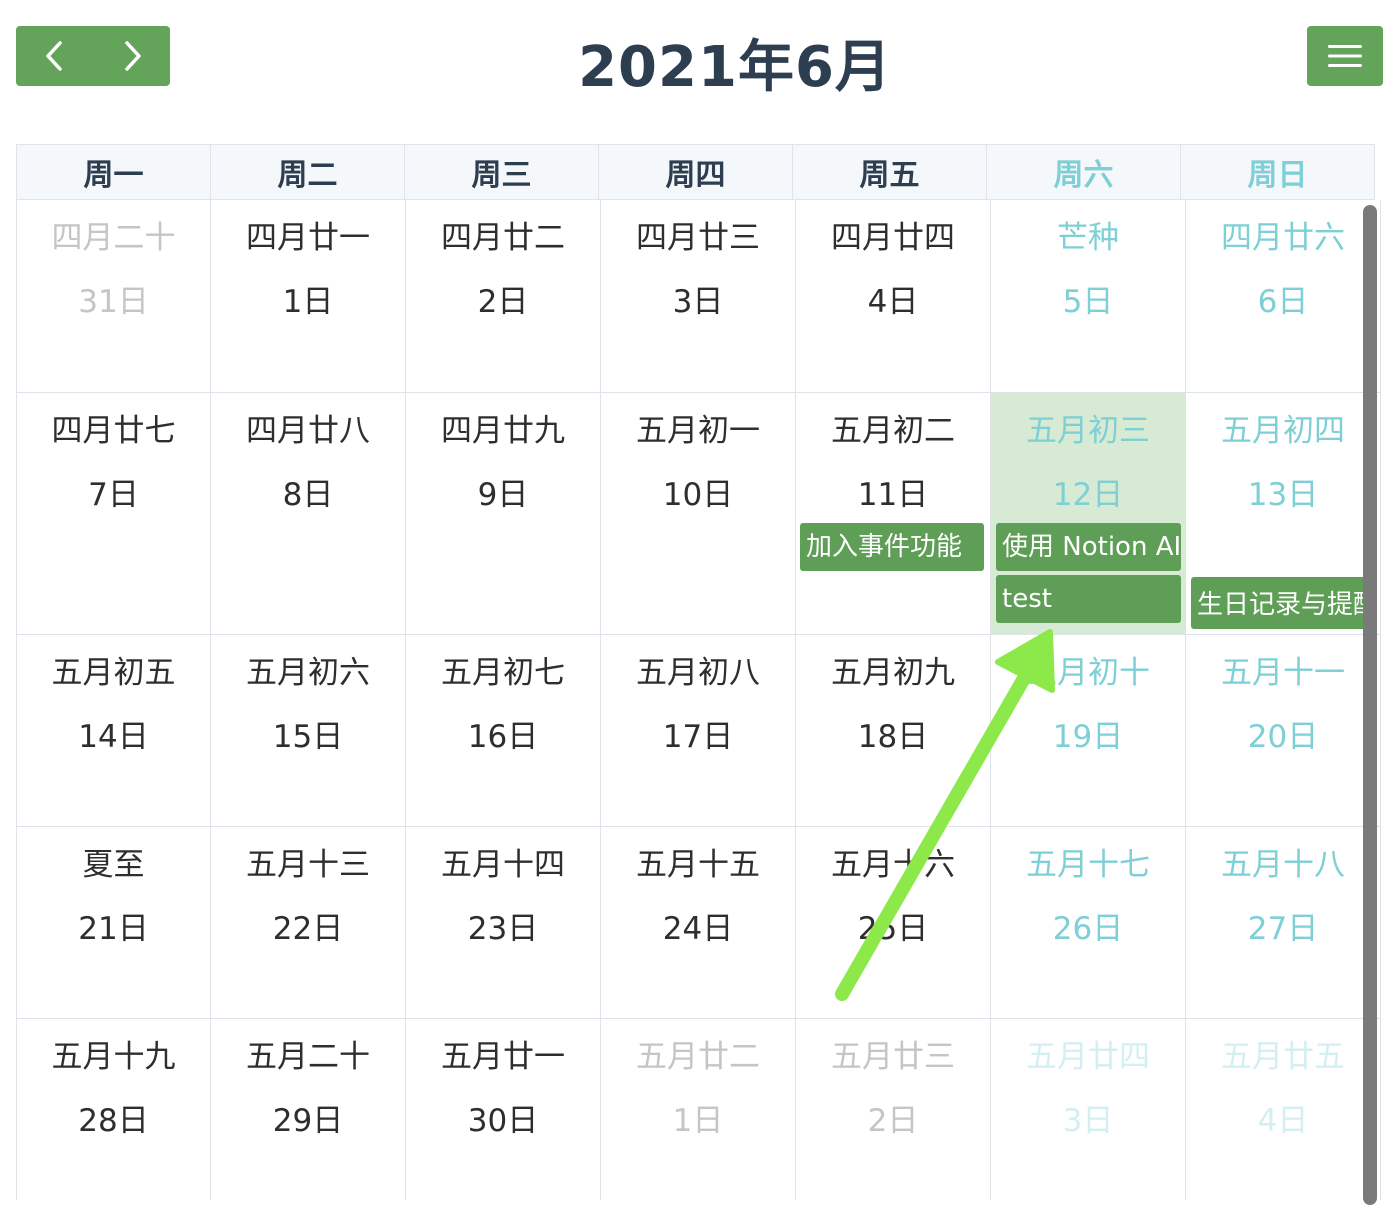 The height and width of the screenshot is (1205, 1400). I want to click on day-number: 15日, so click(308, 737).